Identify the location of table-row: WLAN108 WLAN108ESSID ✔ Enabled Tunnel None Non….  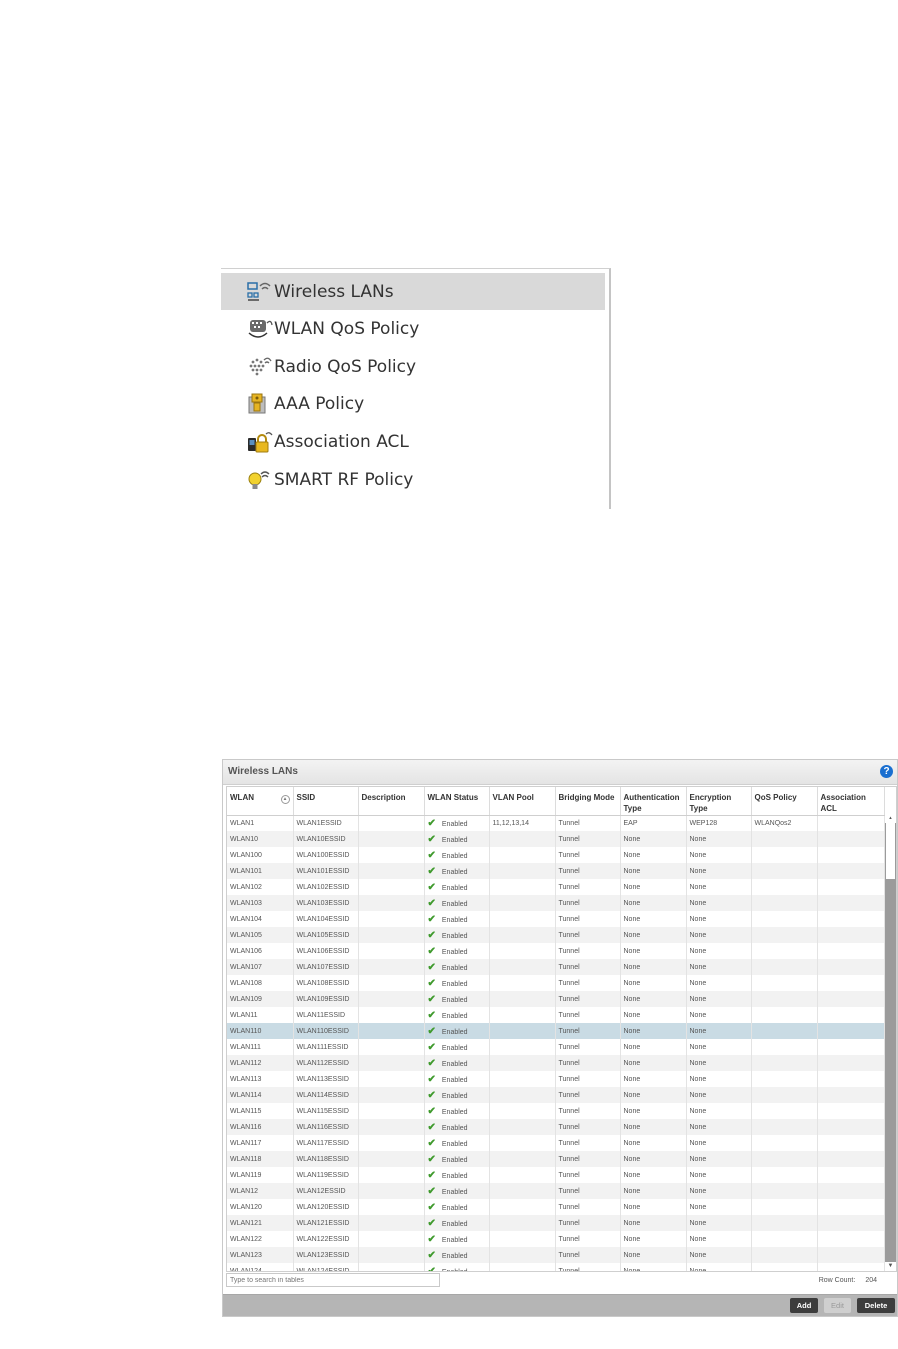
(556, 983).